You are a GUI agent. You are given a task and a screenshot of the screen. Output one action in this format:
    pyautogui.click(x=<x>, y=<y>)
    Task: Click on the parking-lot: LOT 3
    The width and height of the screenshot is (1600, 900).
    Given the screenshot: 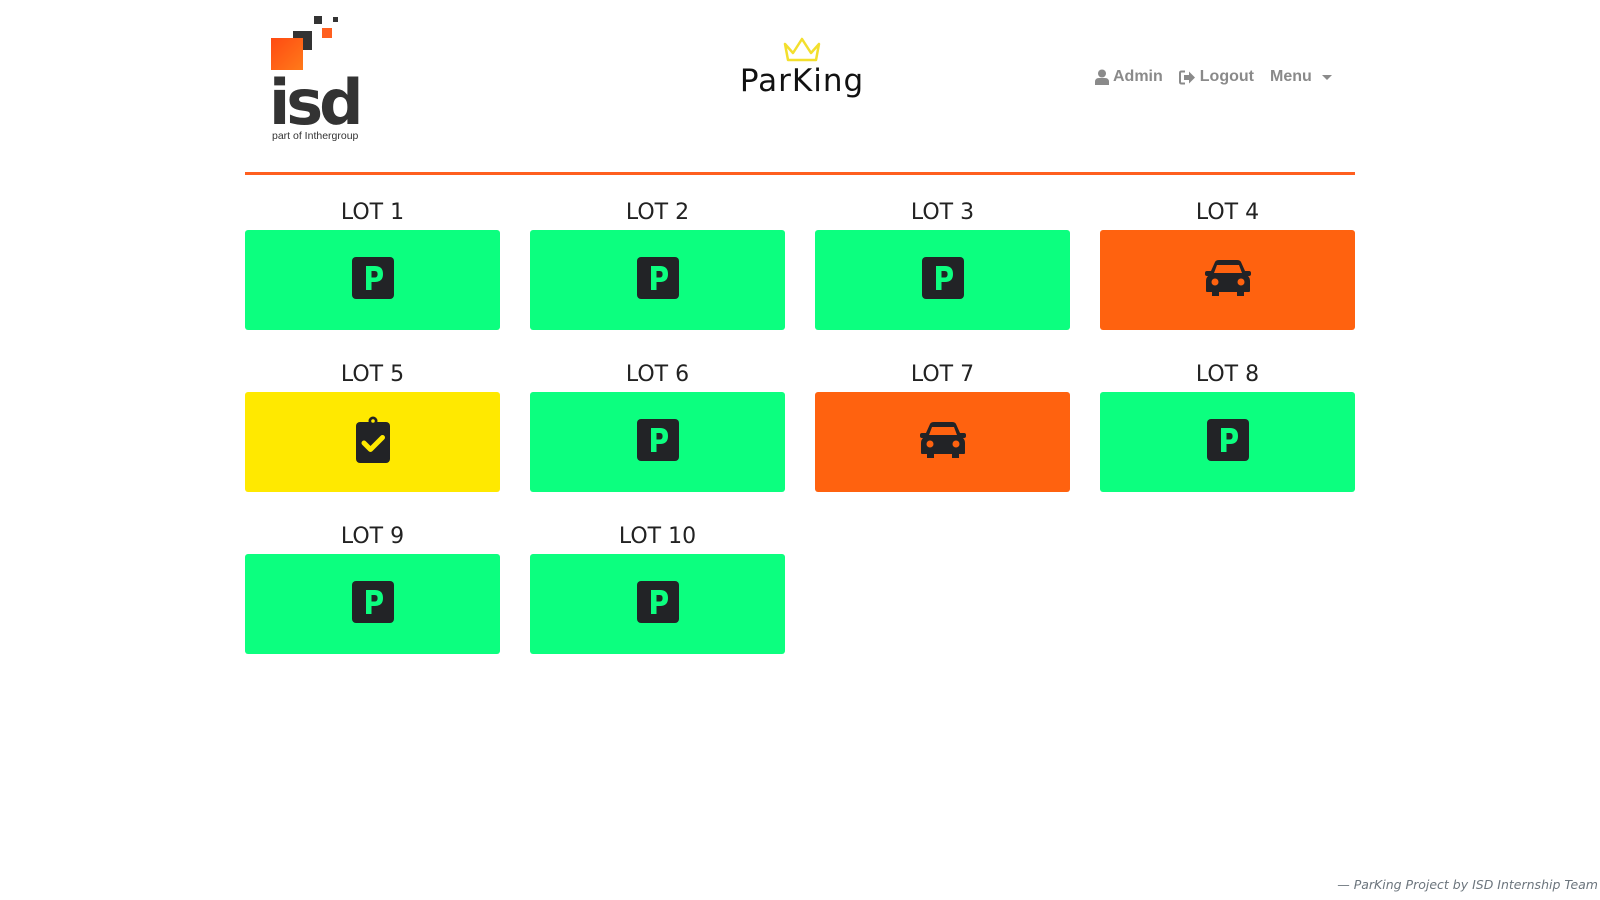 What is the action you would take?
    pyautogui.click(x=942, y=262)
    